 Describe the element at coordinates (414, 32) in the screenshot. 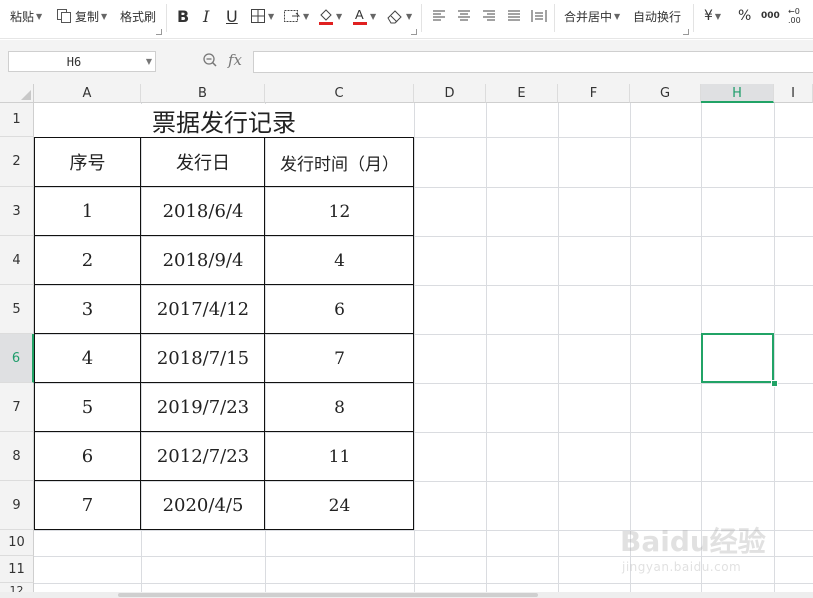

I see `font-group-corner` at that location.